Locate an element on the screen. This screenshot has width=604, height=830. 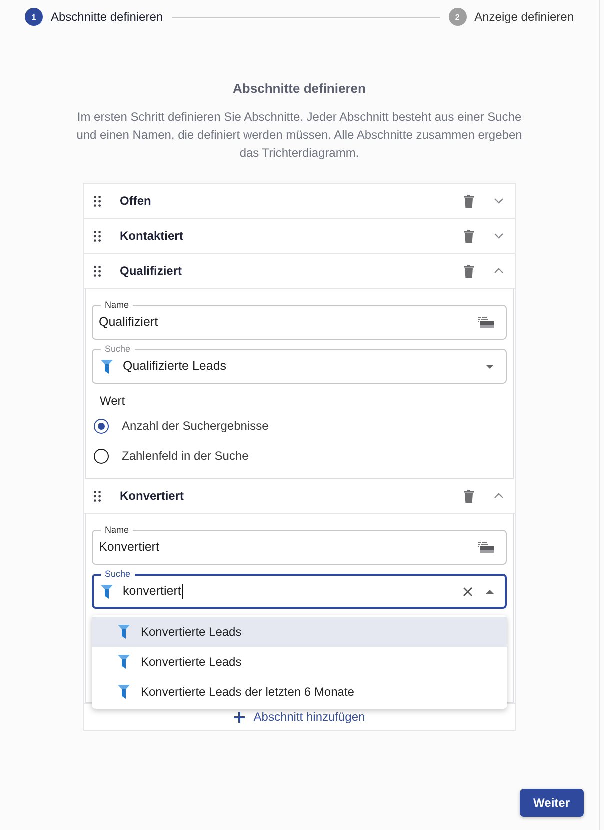
section-heading: Abschnitte definieren is located at coordinates (299, 89).